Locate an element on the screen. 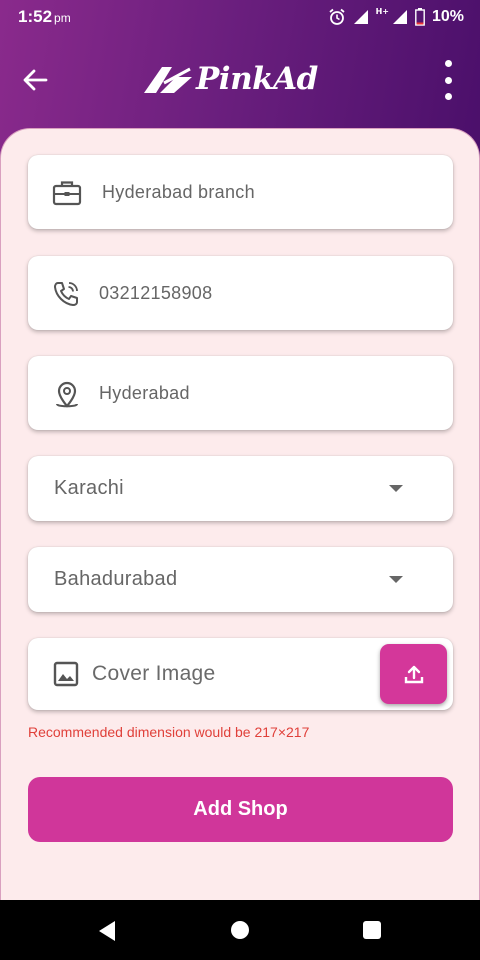 This screenshot has height=960, width=480. shop-name-field: Hyderabad branch is located at coordinates (240, 192).